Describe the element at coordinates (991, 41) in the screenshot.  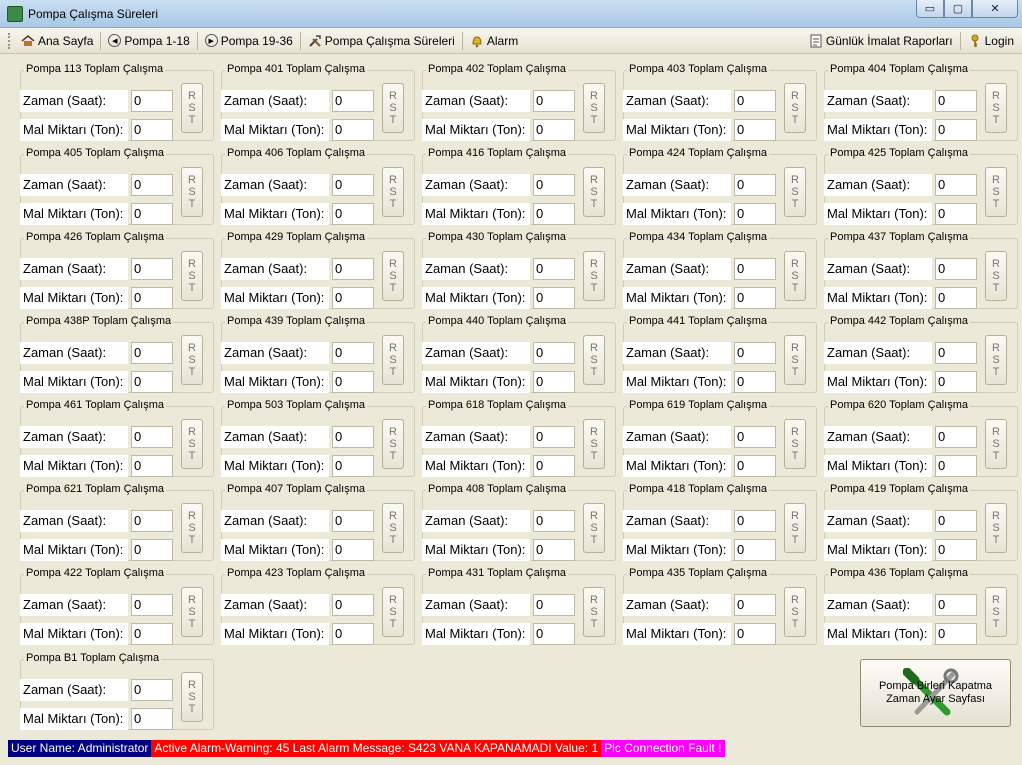
I see `login-button: Login` at that location.